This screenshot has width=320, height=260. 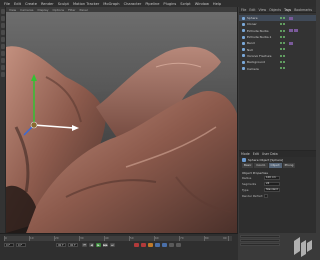 I want to click on tick-label: 70, so click(x=182, y=238).